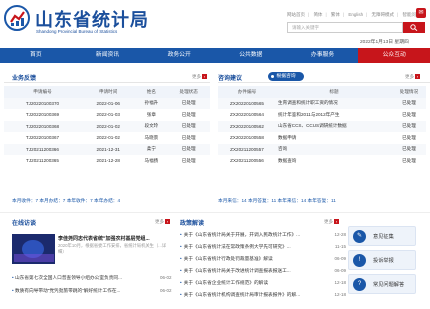 The width and height of the screenshot is (430, 309). I want to click on top-link-accessibility: 无障碍模式, so click(383, 14).